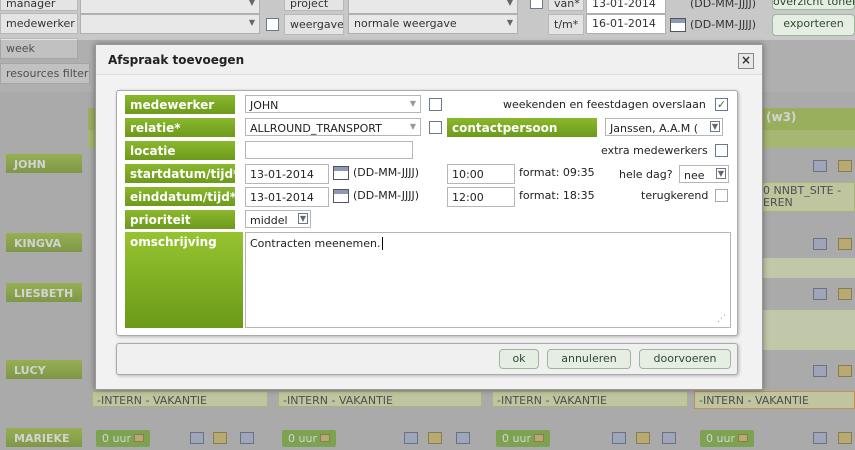 The width and height of the screenshot is (855, 450). I want to click on overzicht-tonen-button: overzicht tonen, so click(813, 5).